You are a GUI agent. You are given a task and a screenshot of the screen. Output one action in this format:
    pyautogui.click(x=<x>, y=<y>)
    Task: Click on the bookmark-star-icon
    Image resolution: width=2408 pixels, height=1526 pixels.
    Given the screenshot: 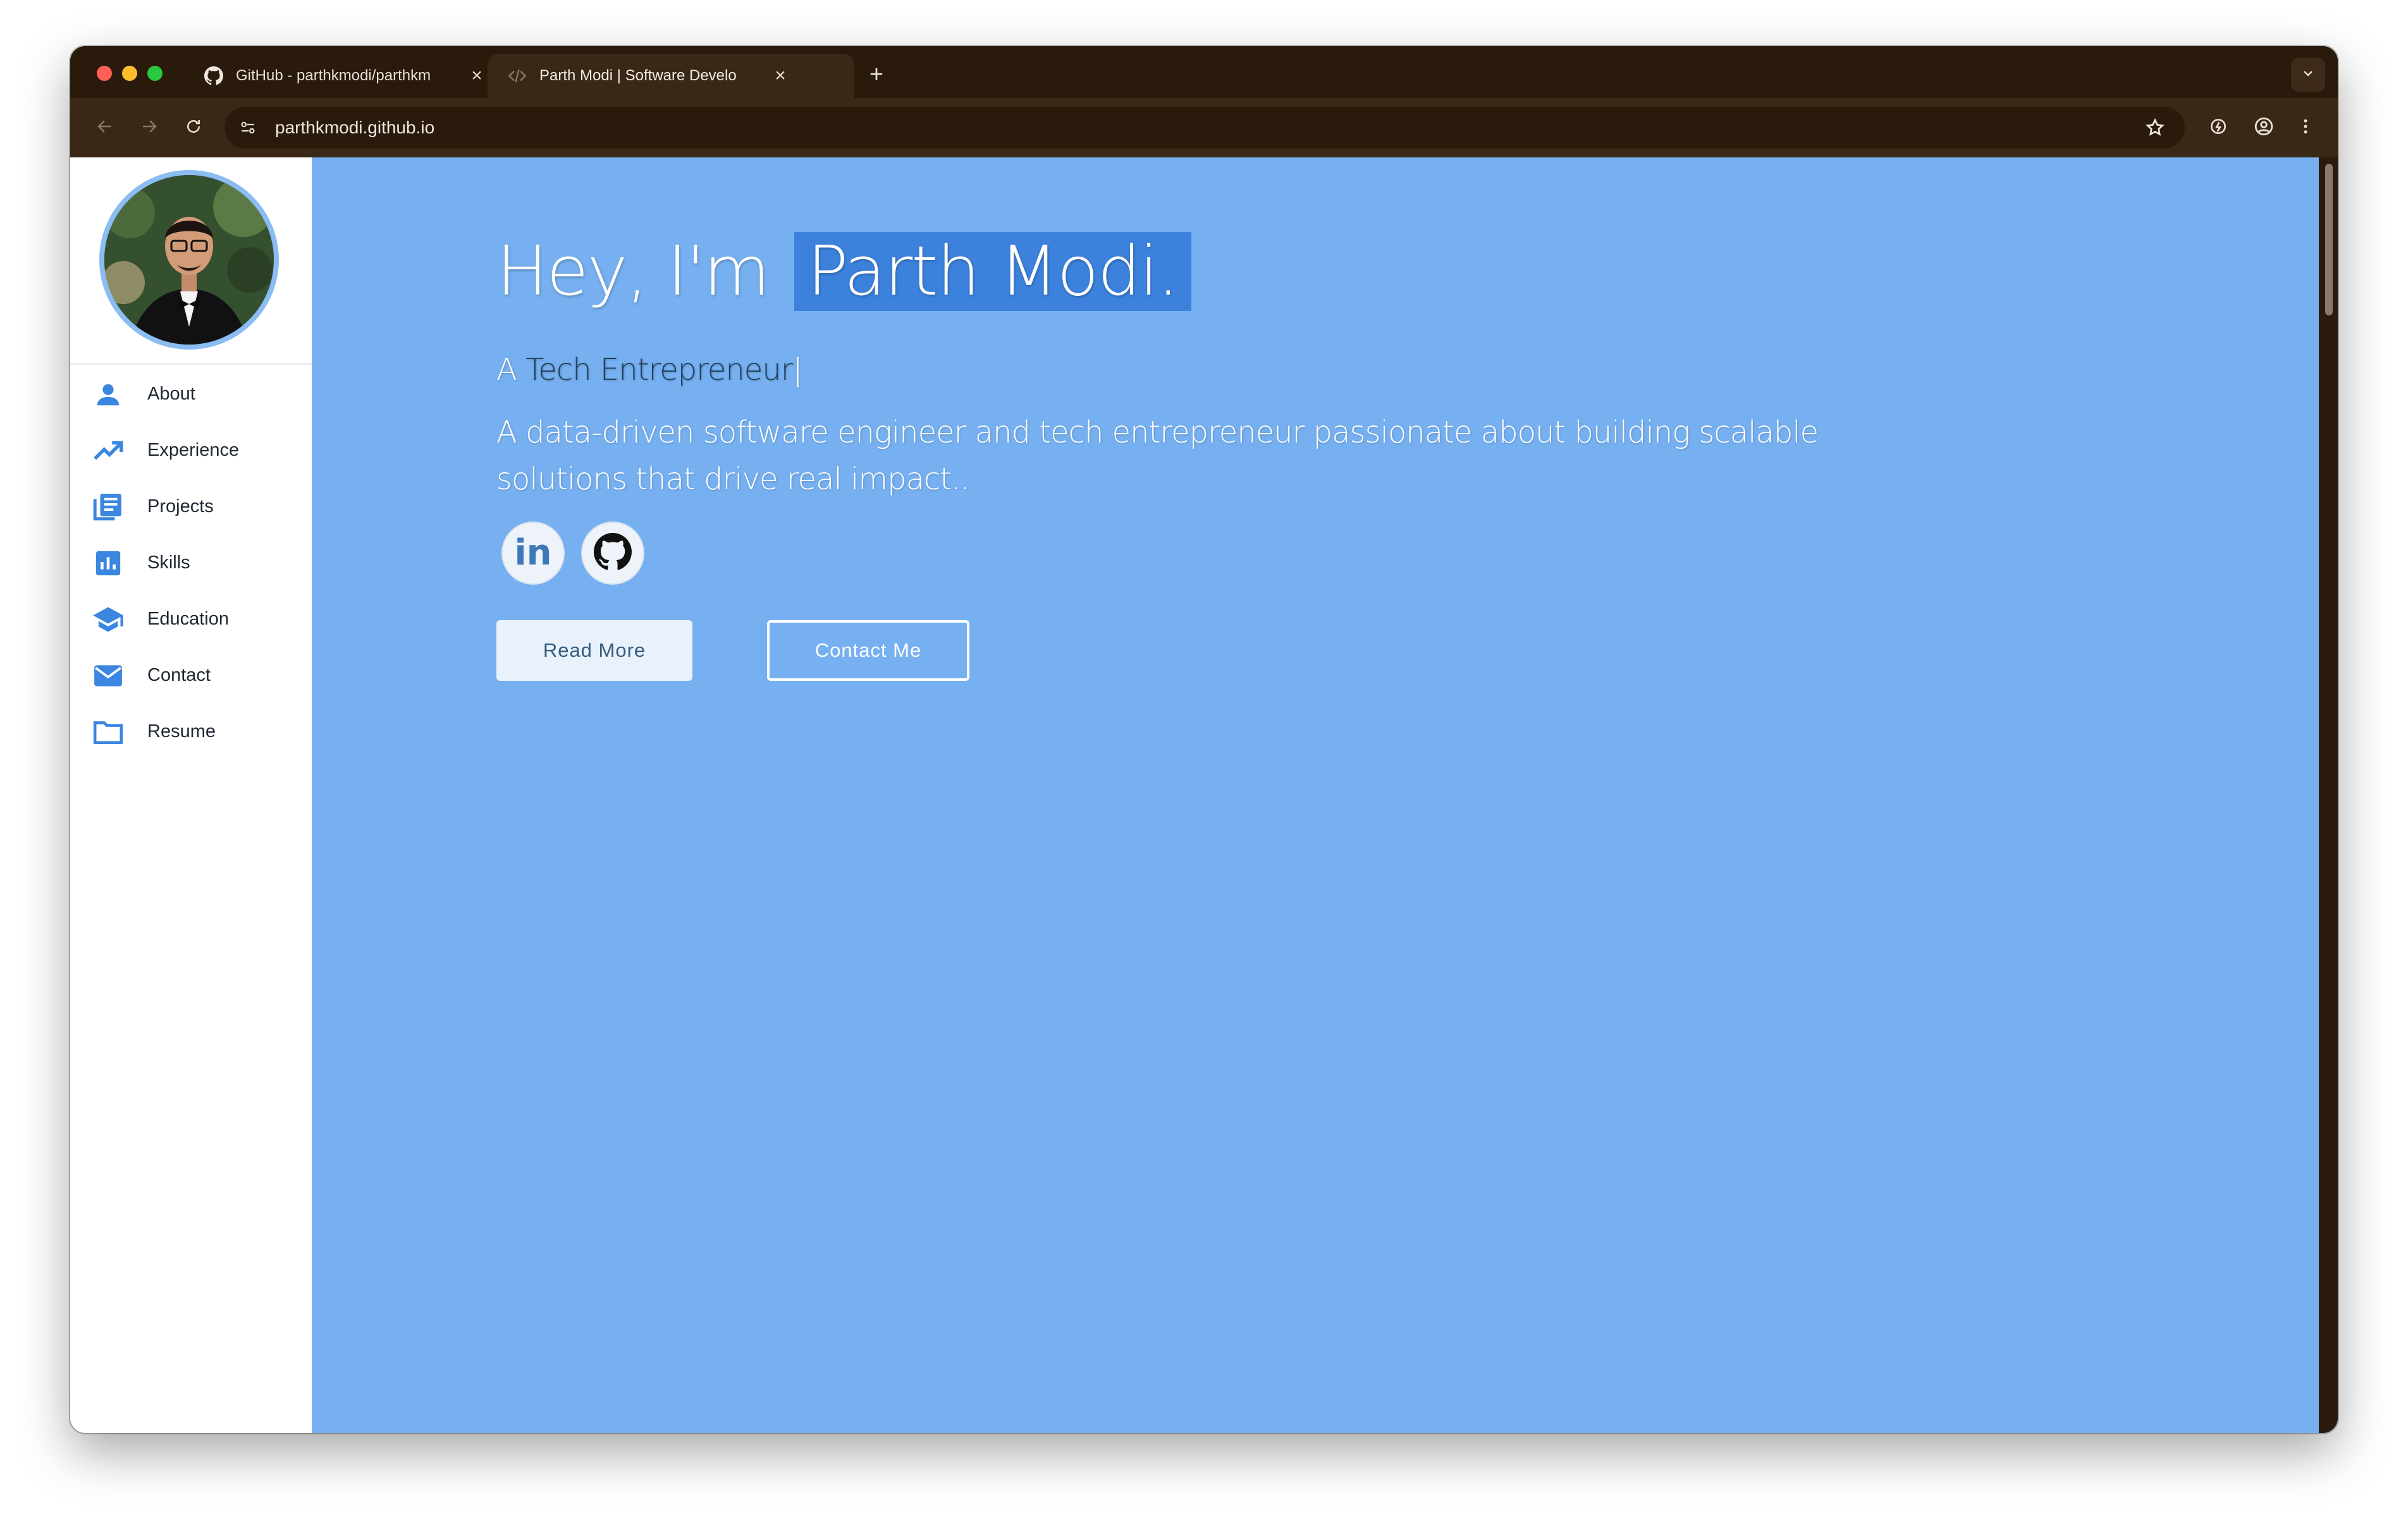 What is the action you would take?
    pyautogui.click(x=2155, y=127)
    